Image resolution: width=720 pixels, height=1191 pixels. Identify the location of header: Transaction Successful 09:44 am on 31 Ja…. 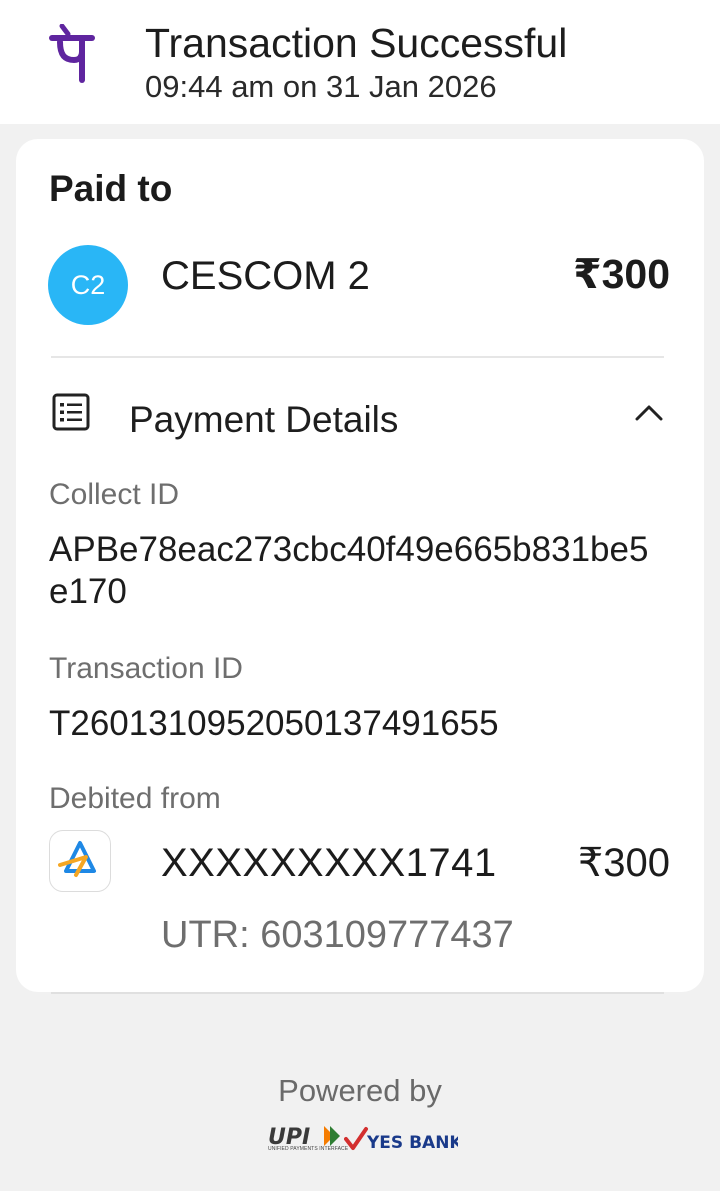
(360, 62).